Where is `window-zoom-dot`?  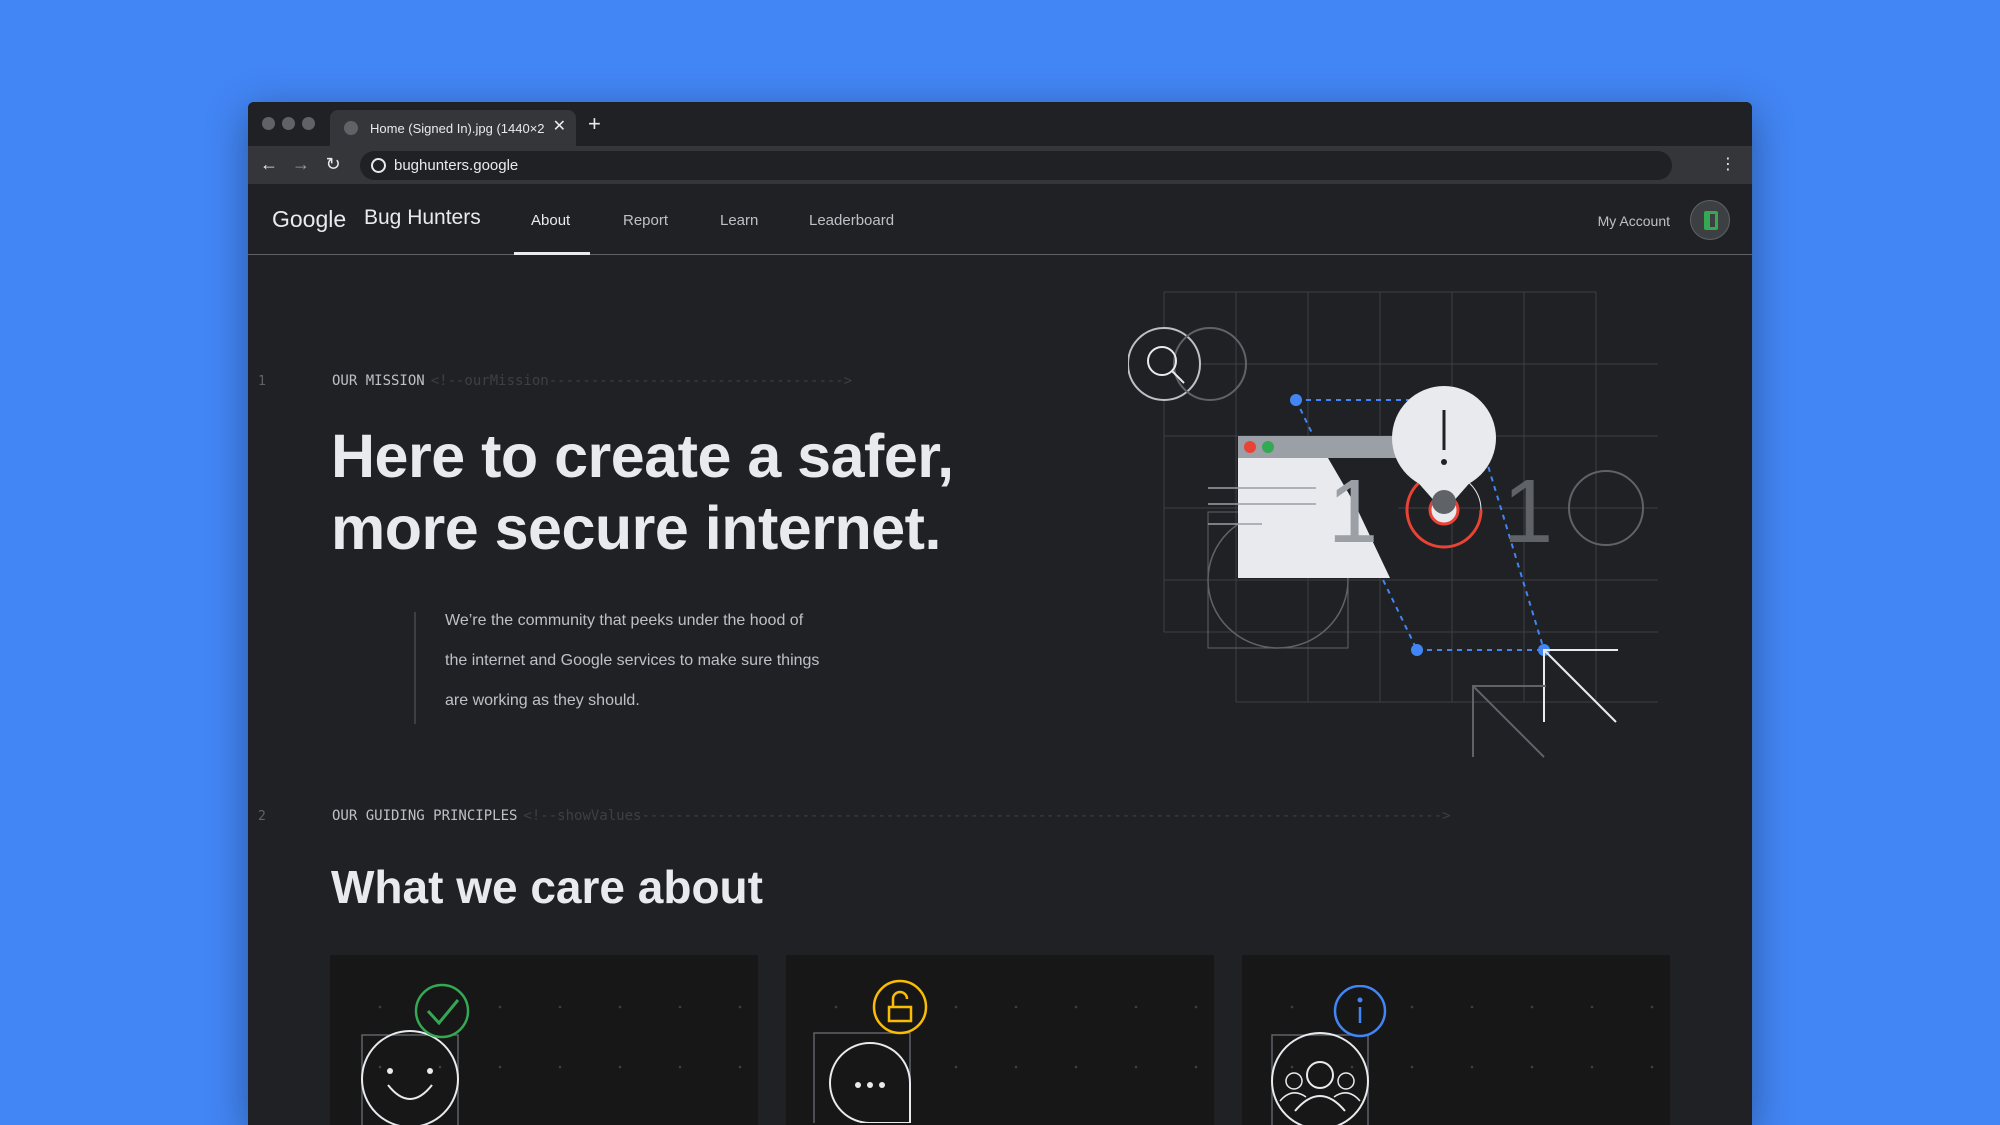 window-zoom-dot is located at coordinates (308, 123).